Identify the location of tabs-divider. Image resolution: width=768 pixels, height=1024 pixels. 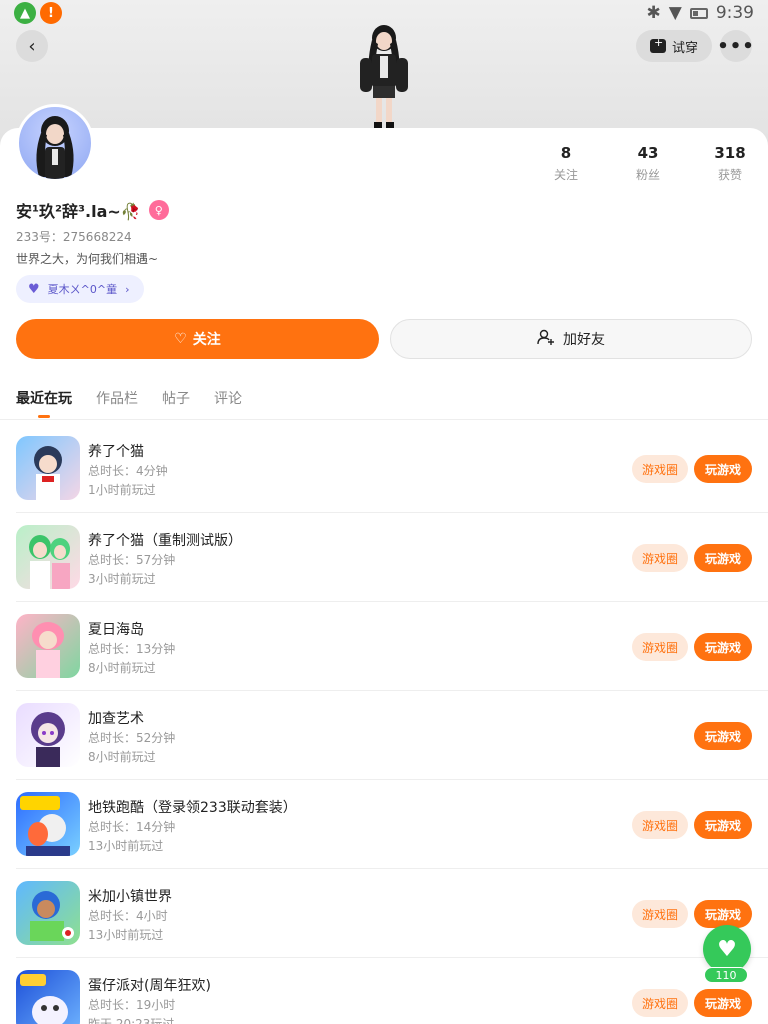
(384, 419).